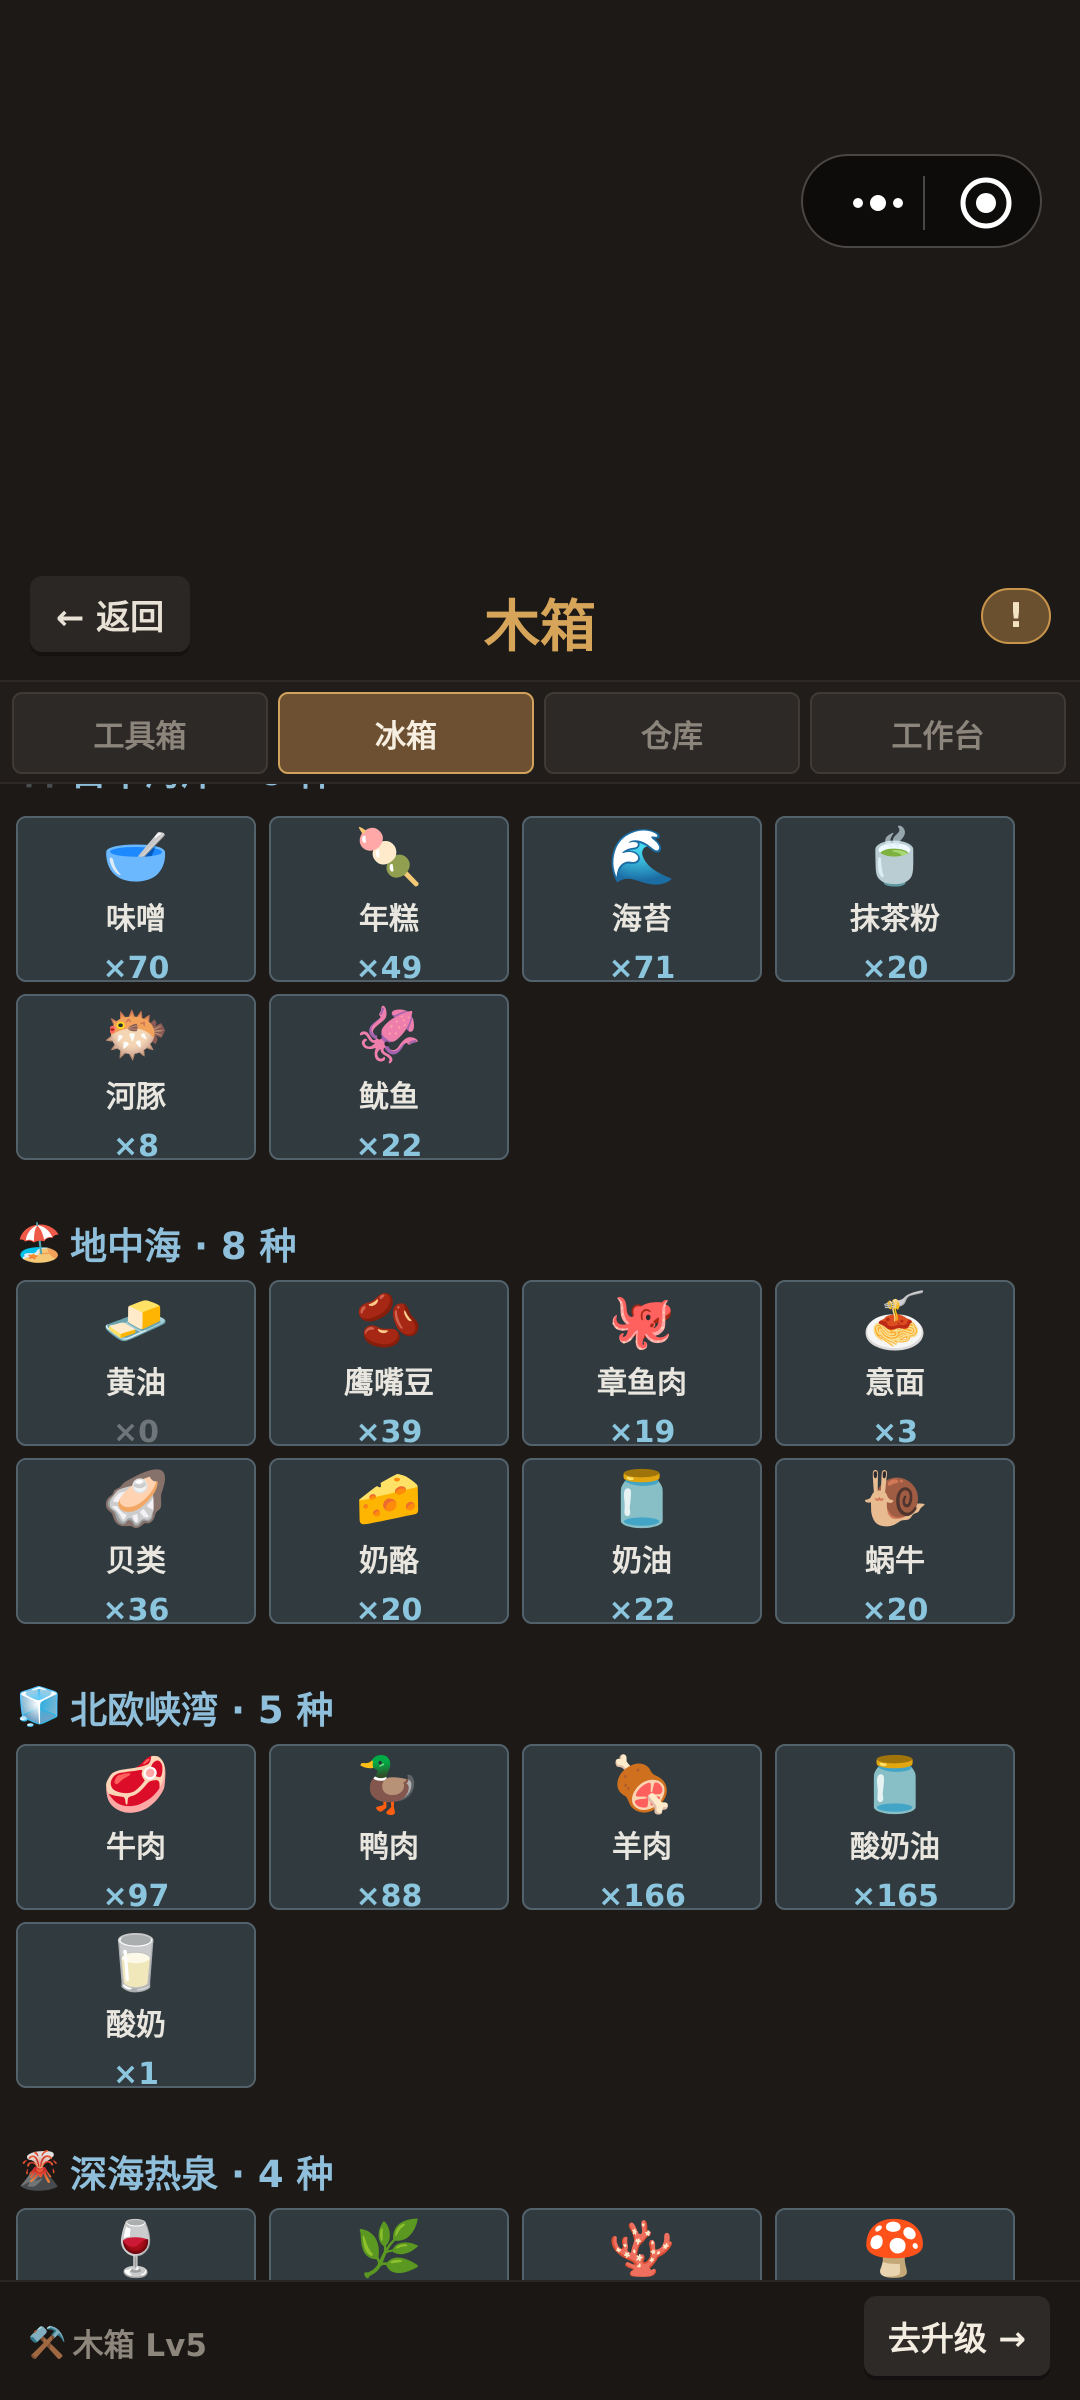 The image size is (1080, 2400). Describe the element at coordinates (136, 1097) in the screenshot. I see `item-name: 河豚` at that location.